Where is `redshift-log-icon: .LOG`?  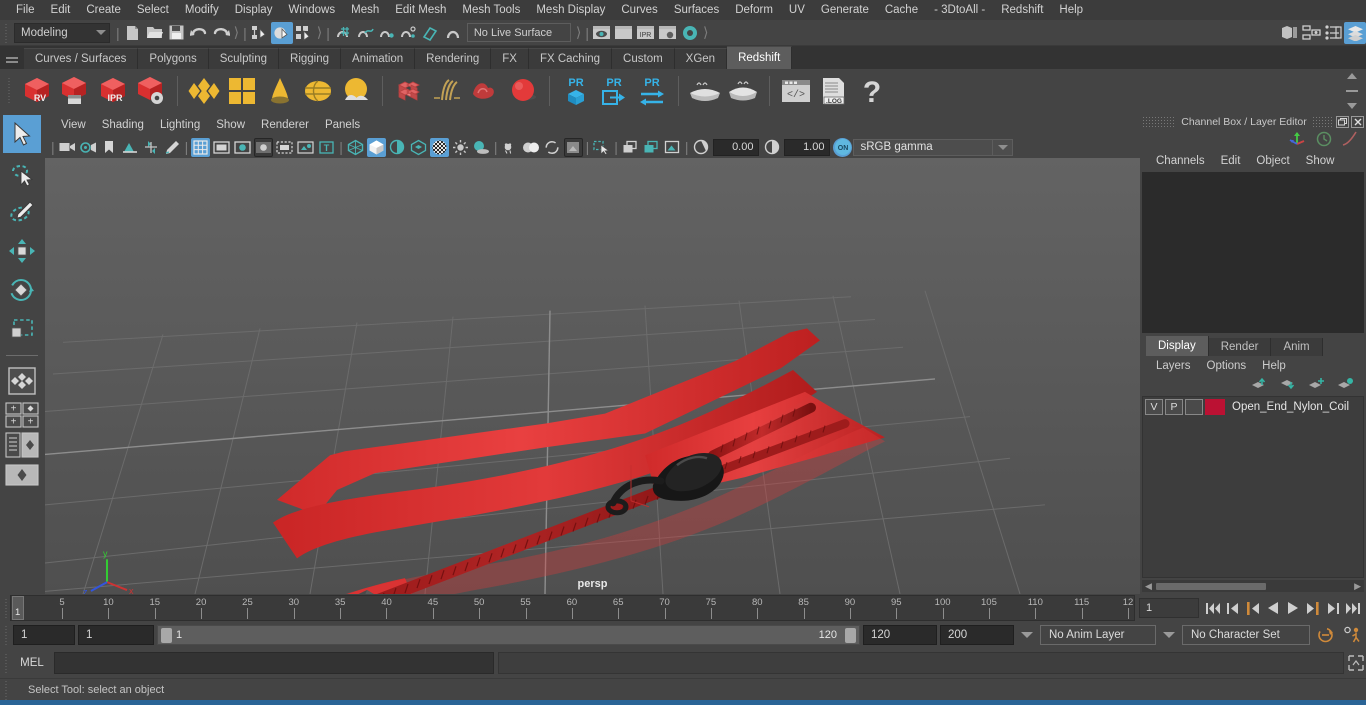
redshift-log-icon: .LOG is located at coordinates (834, 91).